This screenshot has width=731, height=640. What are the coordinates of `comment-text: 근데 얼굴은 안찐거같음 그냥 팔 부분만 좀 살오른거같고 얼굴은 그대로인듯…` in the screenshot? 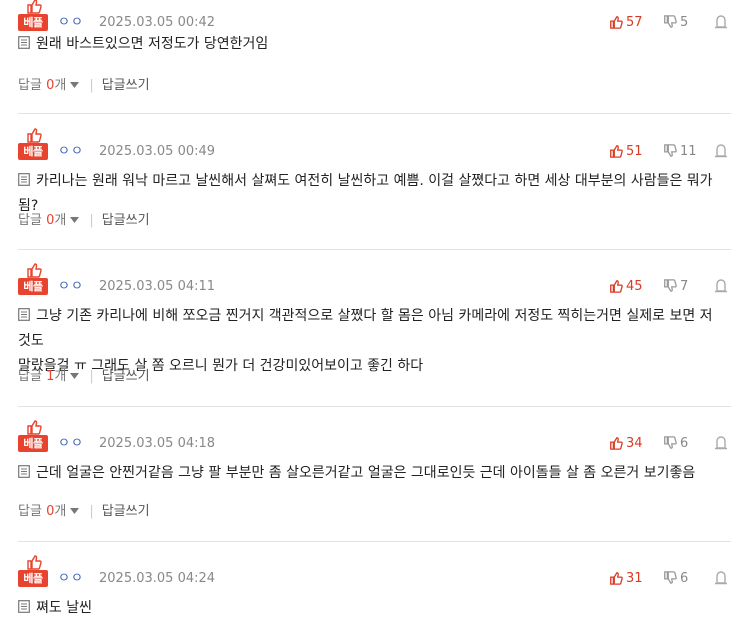 It's located at (368, 473).